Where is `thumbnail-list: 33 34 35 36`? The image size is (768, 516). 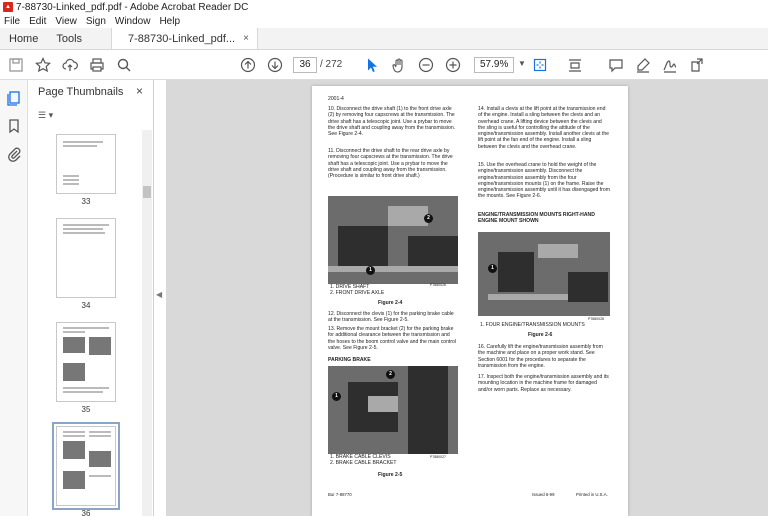
thumbnail-list: 33 34 35 36 is located at coordinates (88, 323).